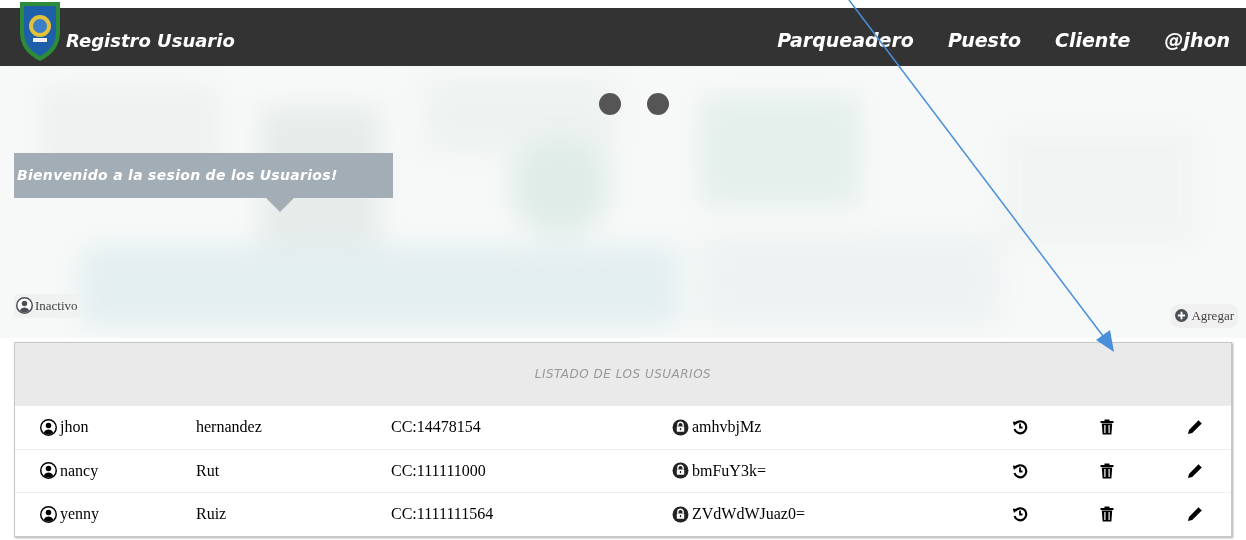  Describe the element at coordinates (80, 514) in the screenshot. I see `table-cell-text: yenny` at that location.